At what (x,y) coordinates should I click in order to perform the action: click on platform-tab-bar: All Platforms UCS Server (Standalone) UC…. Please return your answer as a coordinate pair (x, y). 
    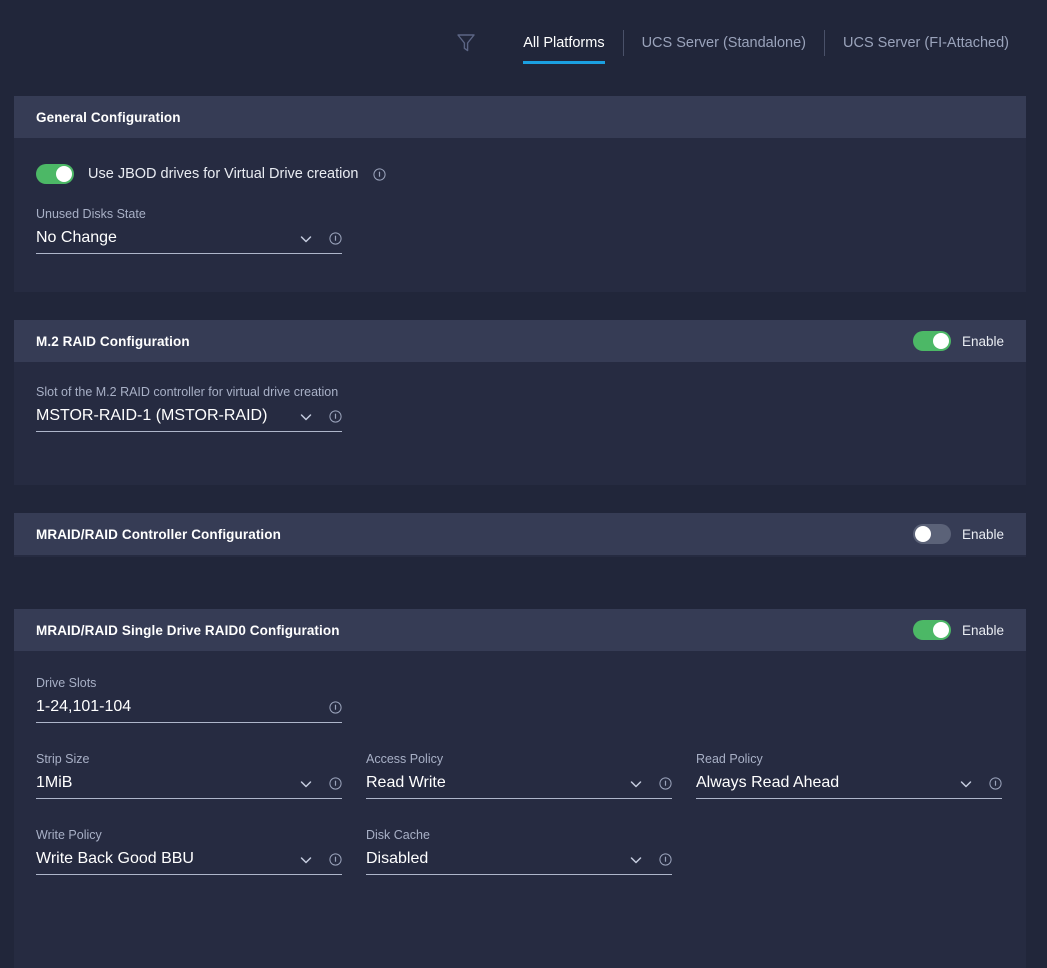
    Looking at the image, I should click on (523, 43).